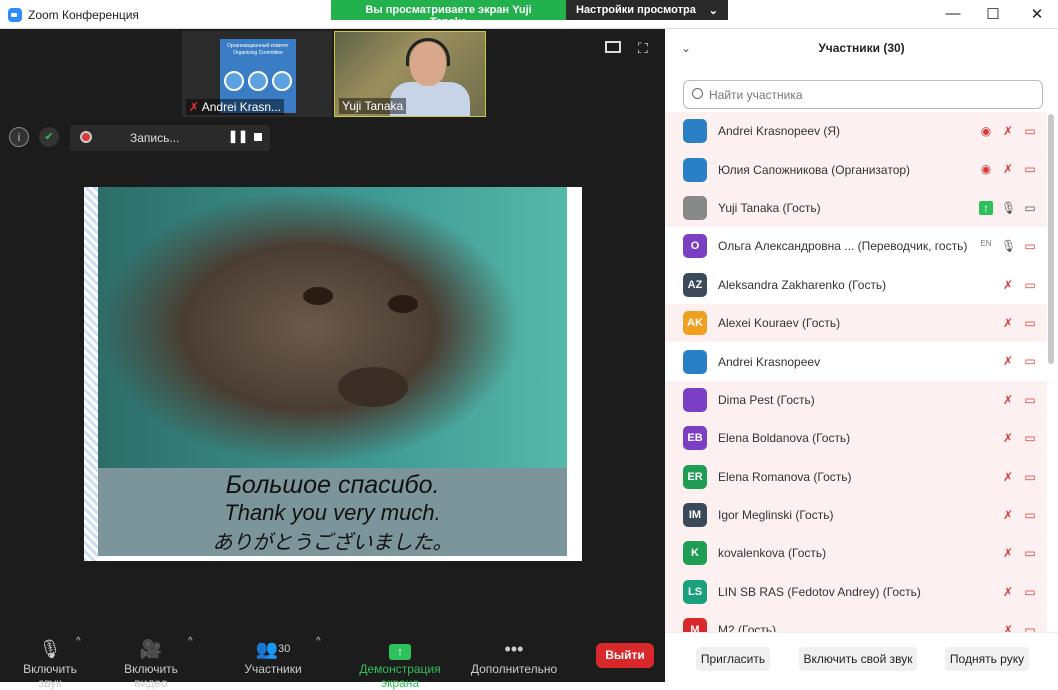 This screenshot has height=690, width=1058. I want to click on unmute-myself-button: Включить свой звук, so click(858, 659).